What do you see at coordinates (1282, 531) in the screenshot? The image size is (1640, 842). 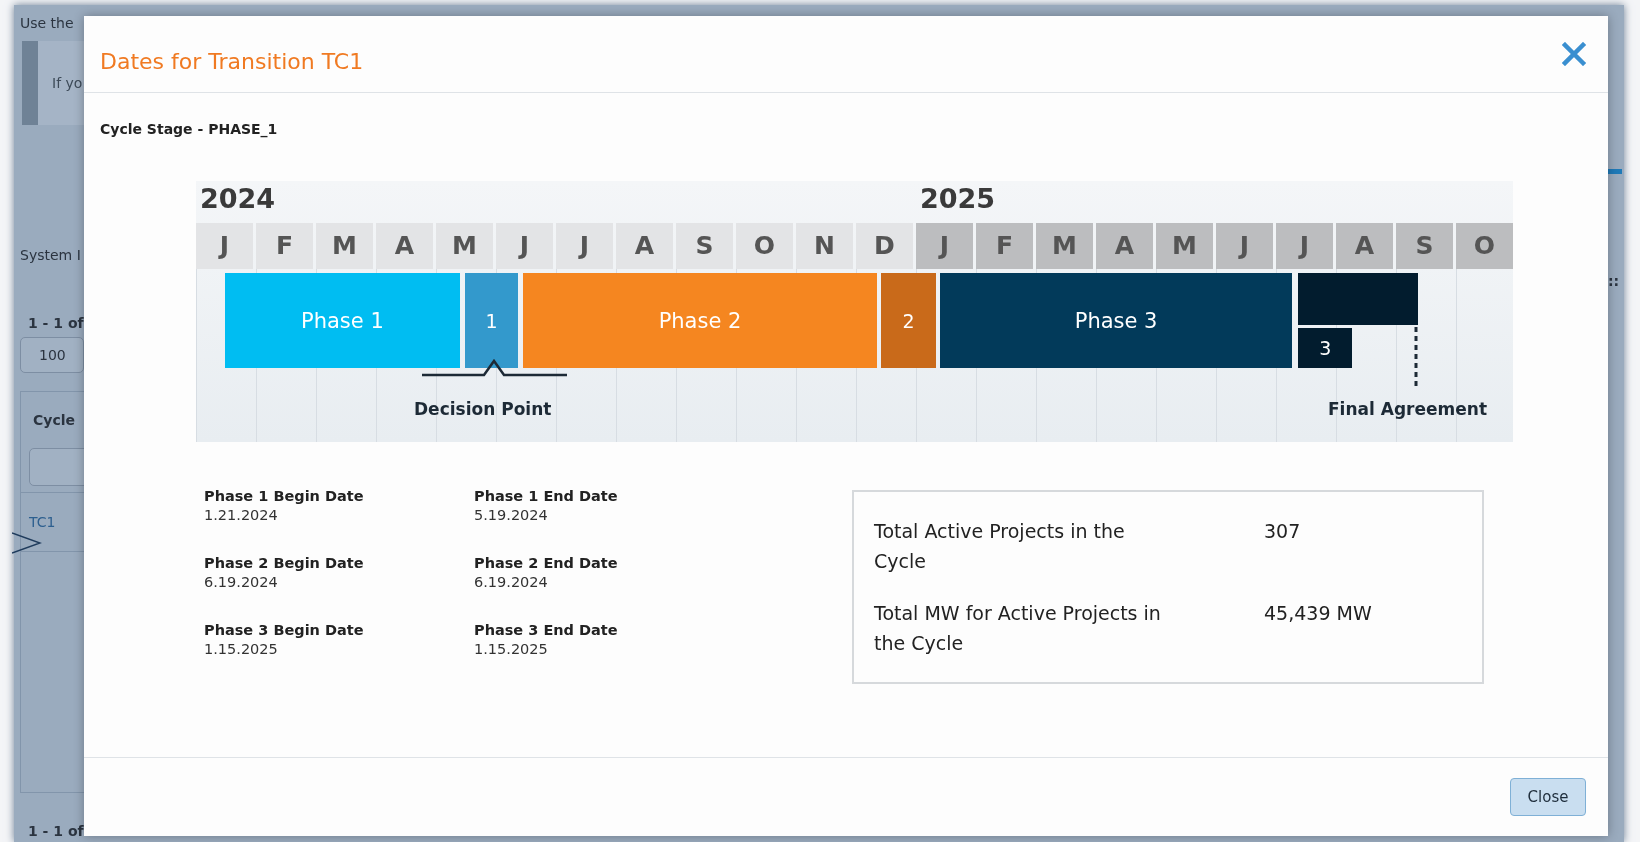 I see `summary-value: 307` at bounding box center [1282, 531].